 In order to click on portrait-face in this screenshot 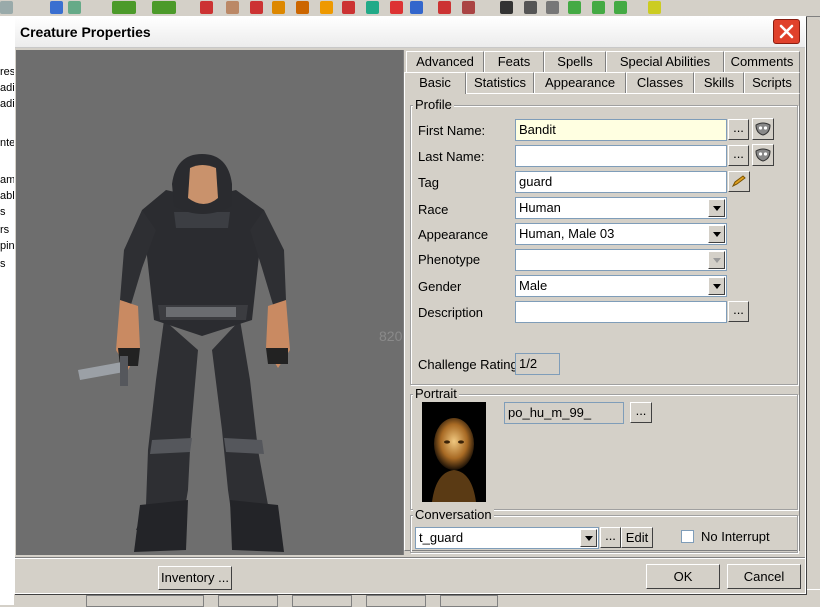, I will do `click(454, 460)`.